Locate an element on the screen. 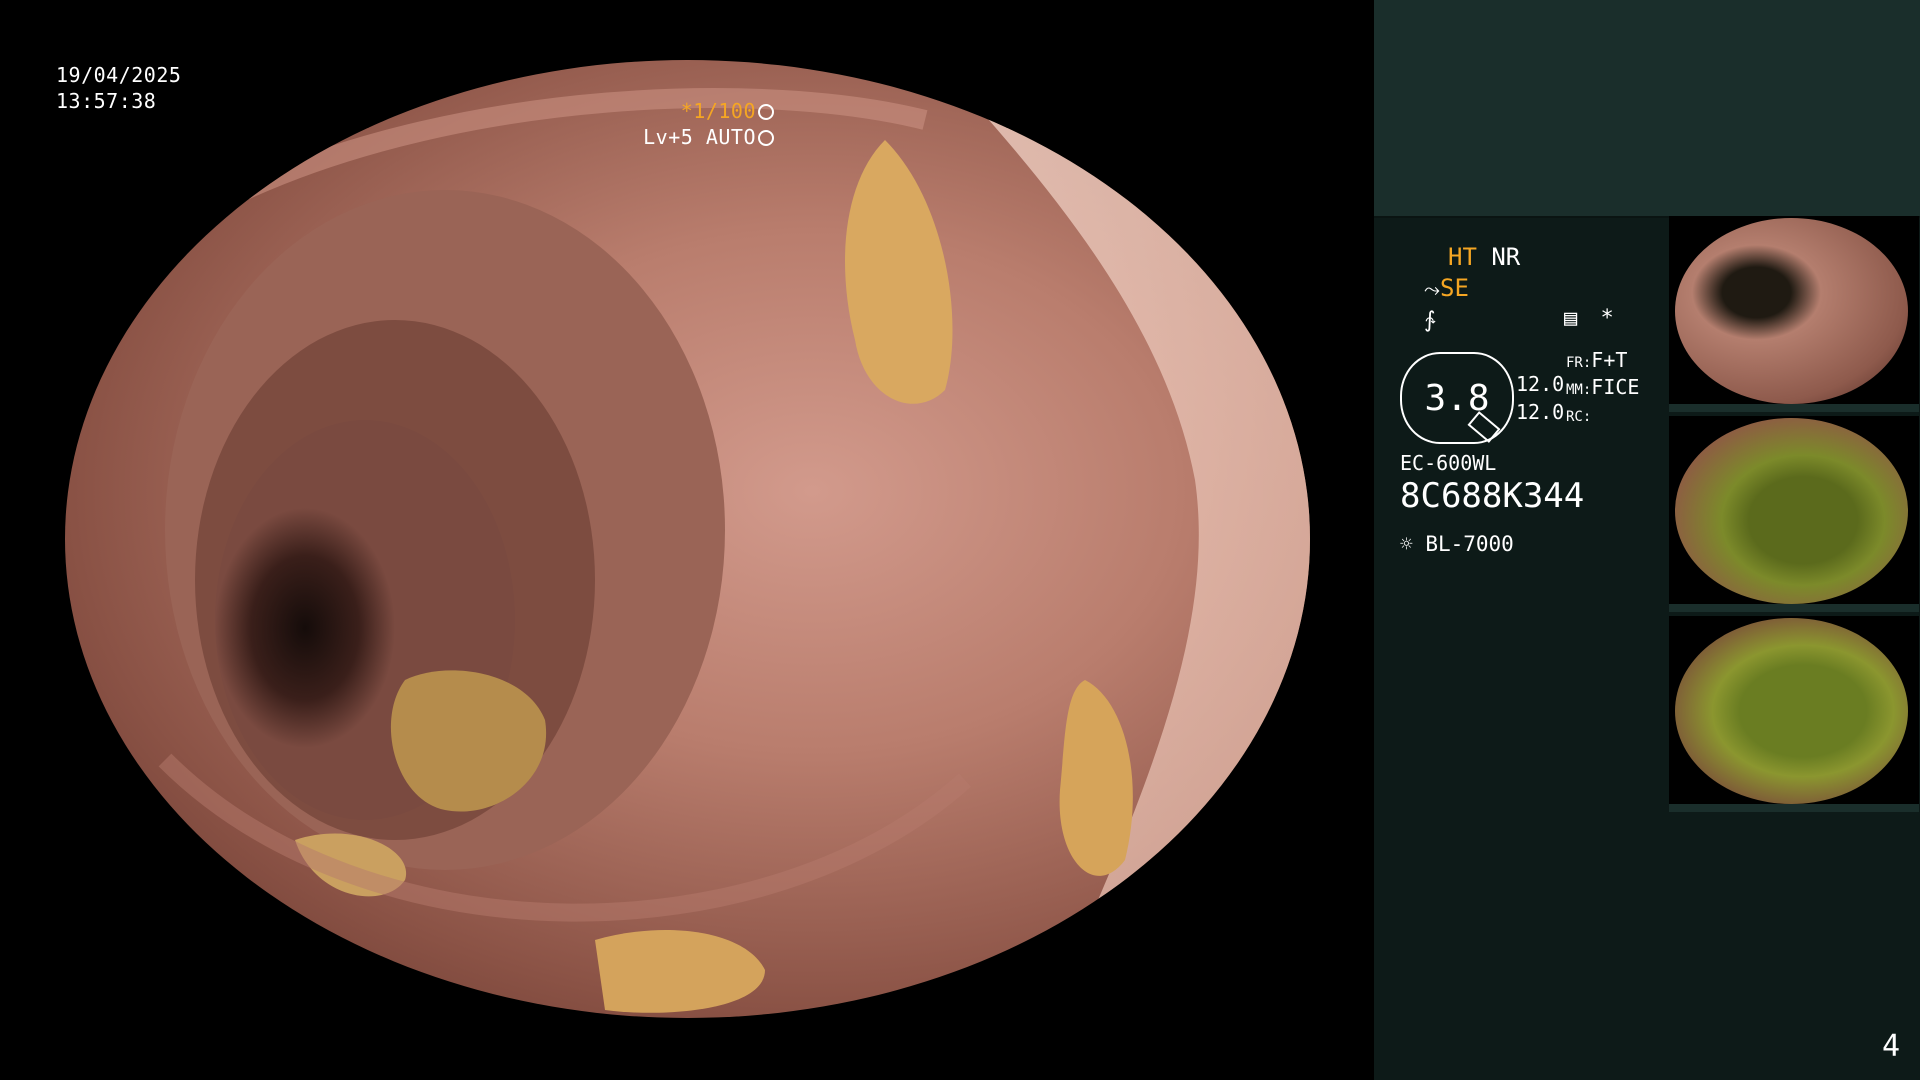 The width and height of the screenshot is (1920, 1080). asterisk-icon: * is located at coordinates (1607, 318).